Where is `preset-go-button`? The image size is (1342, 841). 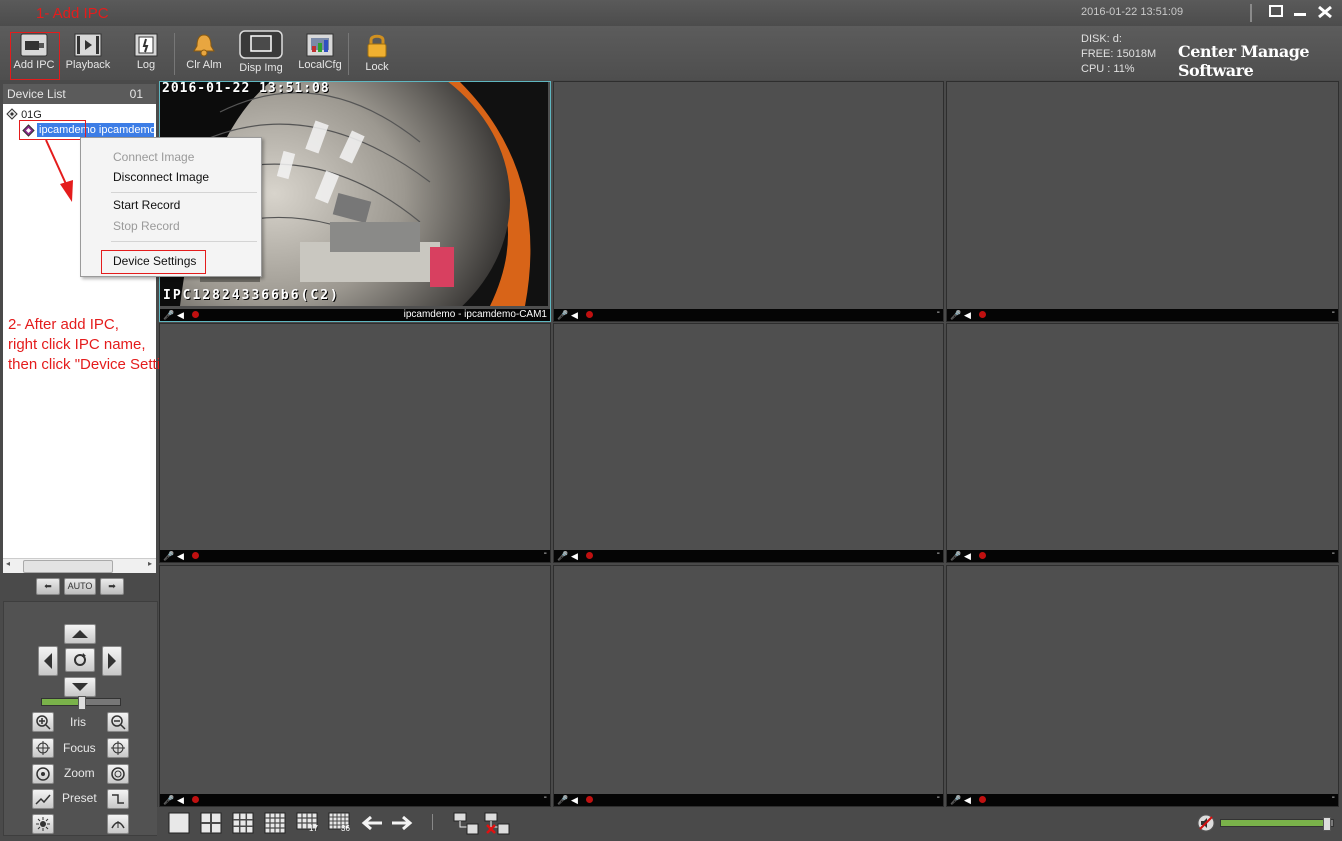 preset-go-button is located at coordinates (118, 799).